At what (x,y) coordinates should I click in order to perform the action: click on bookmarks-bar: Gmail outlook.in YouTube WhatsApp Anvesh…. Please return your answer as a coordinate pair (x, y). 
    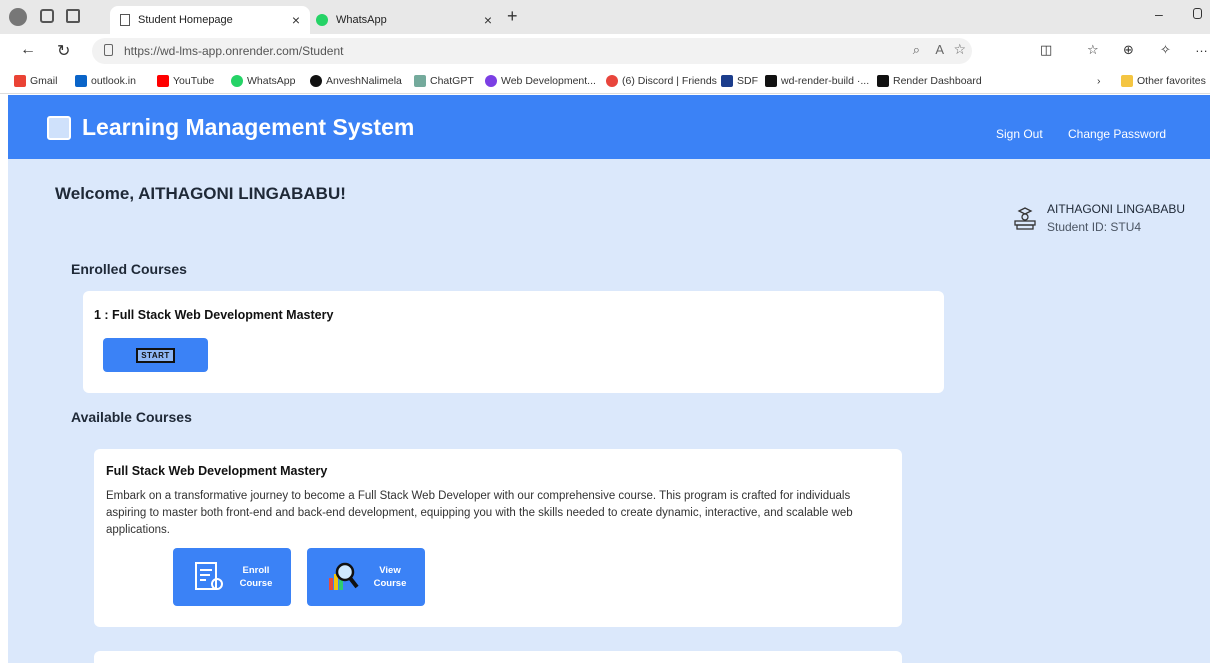
    Looking at the image, I should click on (605, 81).